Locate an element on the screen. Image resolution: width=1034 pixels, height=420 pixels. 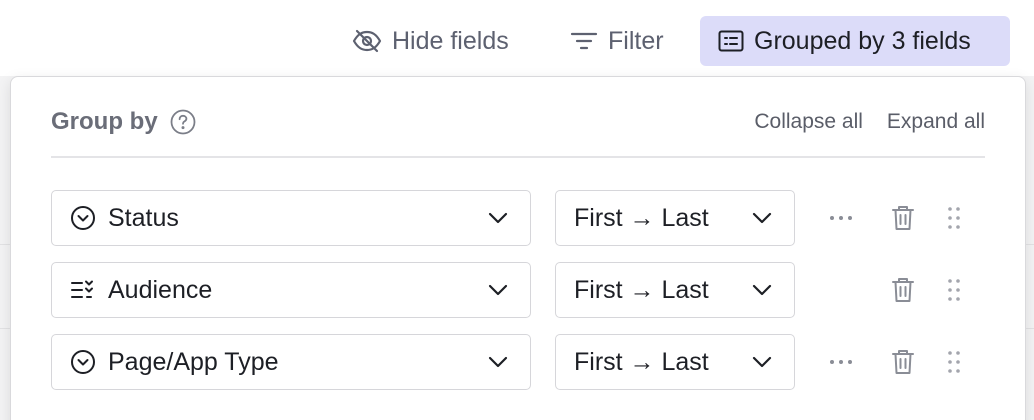
group-field-label: Page/App Type is located at coordinates (193, 361).